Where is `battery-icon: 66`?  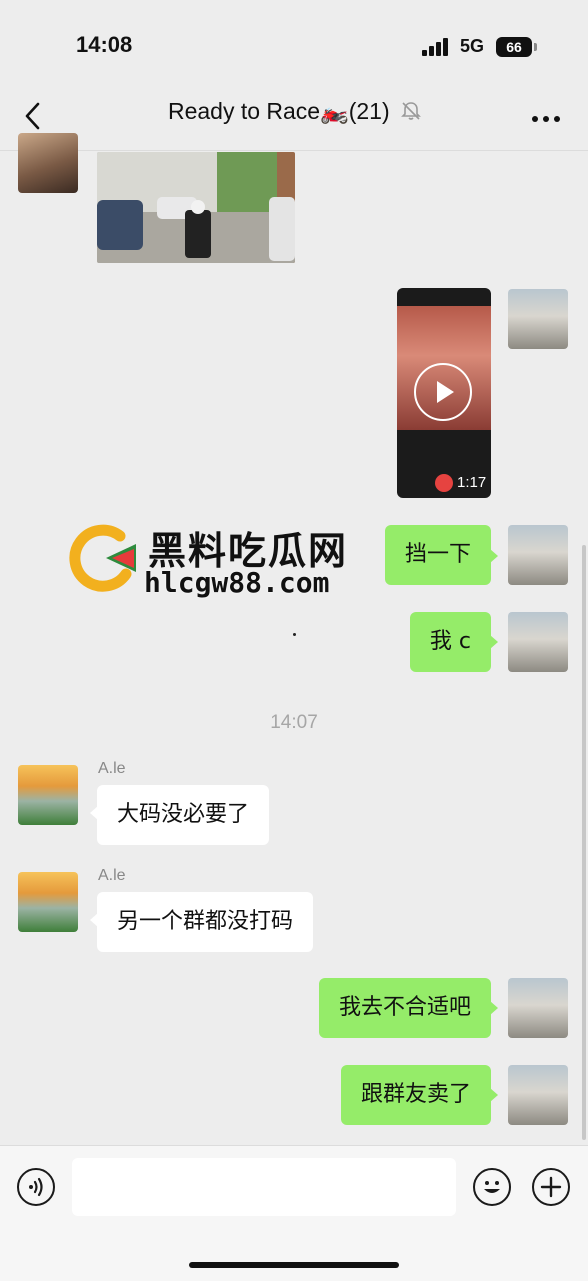 battery-icon: 66 is located at coordinates (514, 47).